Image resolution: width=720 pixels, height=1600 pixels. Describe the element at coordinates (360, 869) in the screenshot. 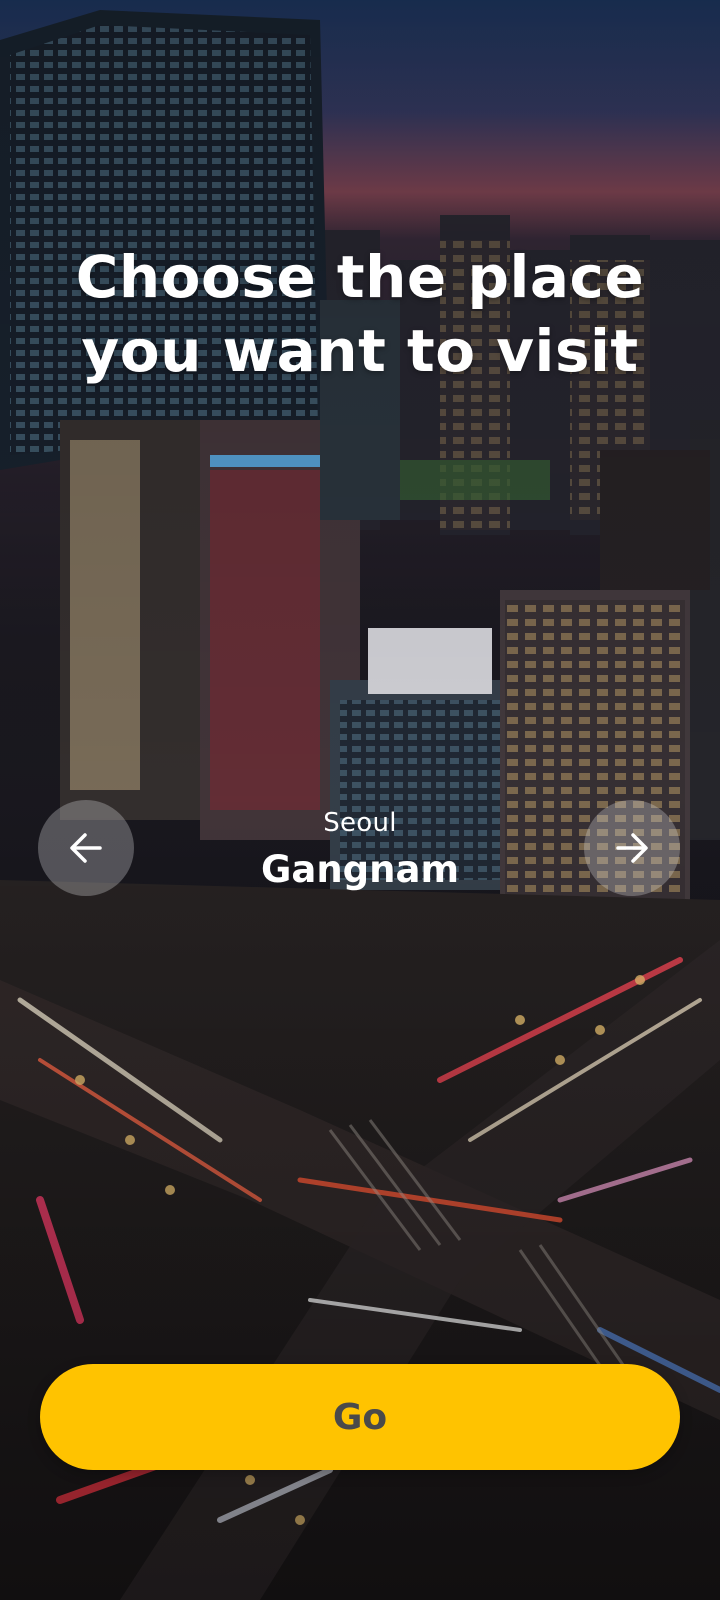

I see `district-label: Gangnam` at that location.